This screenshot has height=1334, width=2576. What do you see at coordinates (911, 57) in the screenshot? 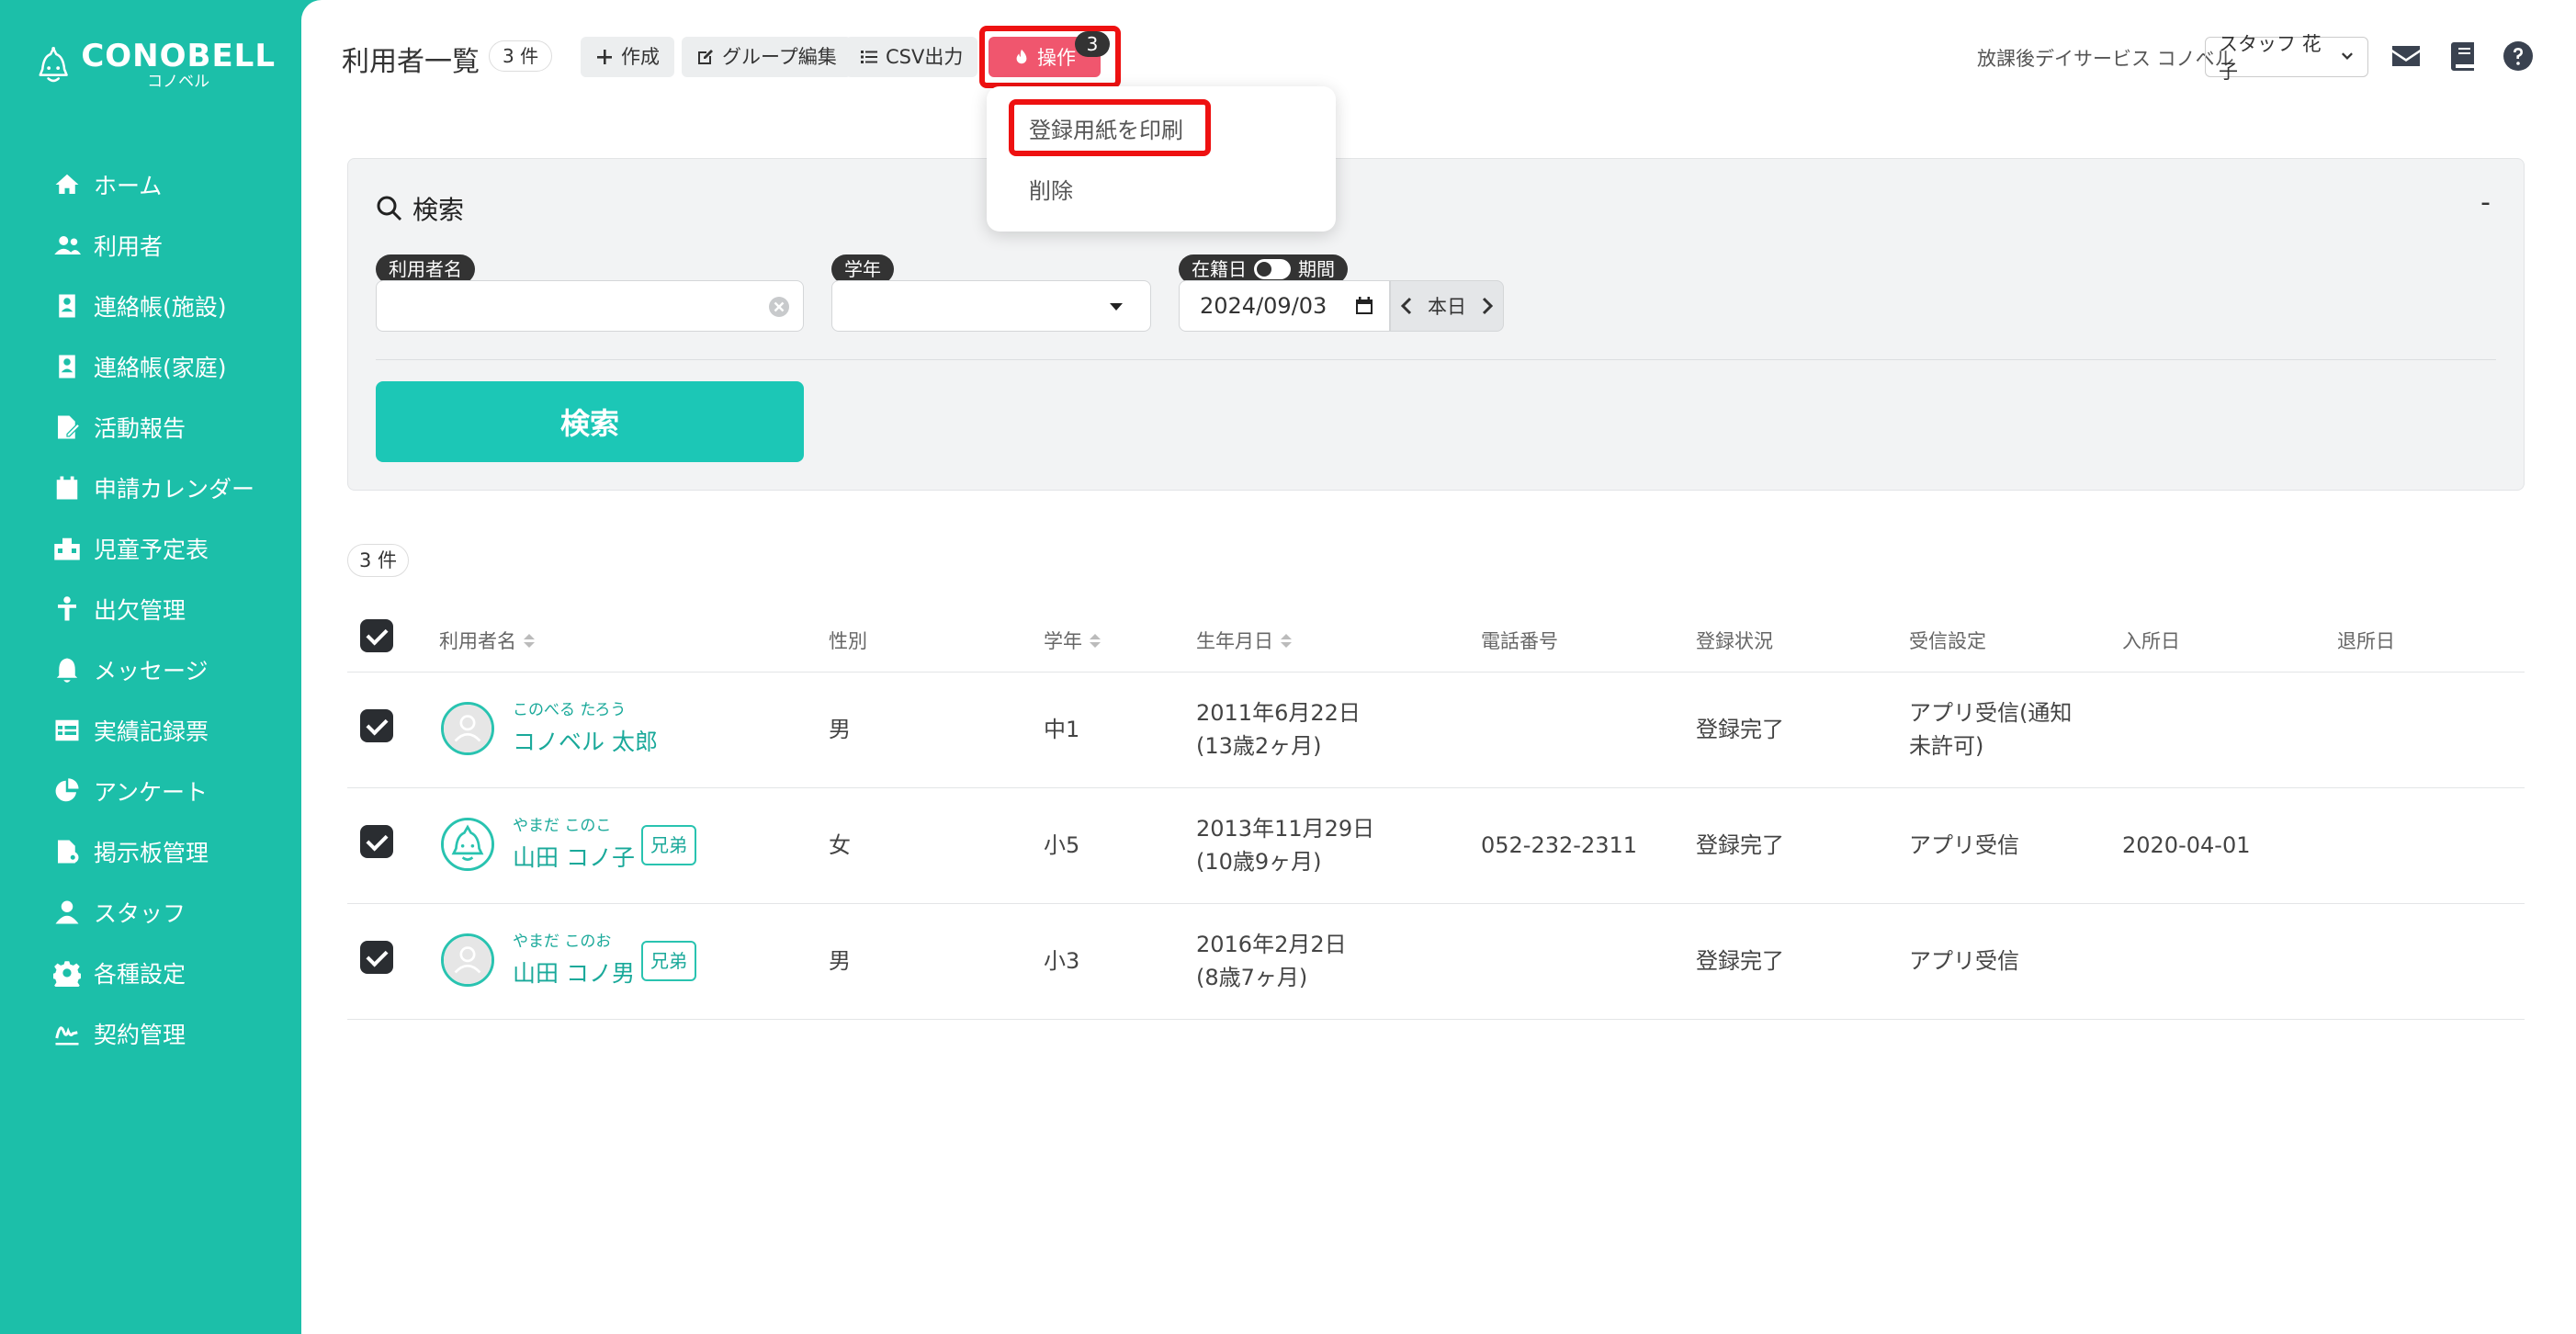
I see `csv-export-button: CSV出力` at bounding box center [911, 57].